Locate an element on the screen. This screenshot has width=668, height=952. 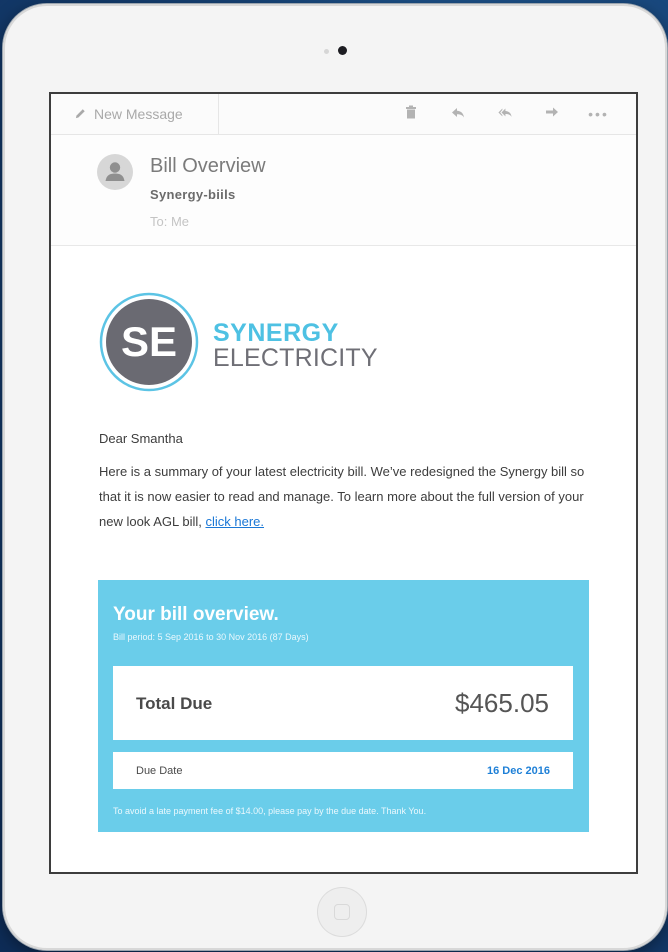
avatar is located at coordinates (115, 172).